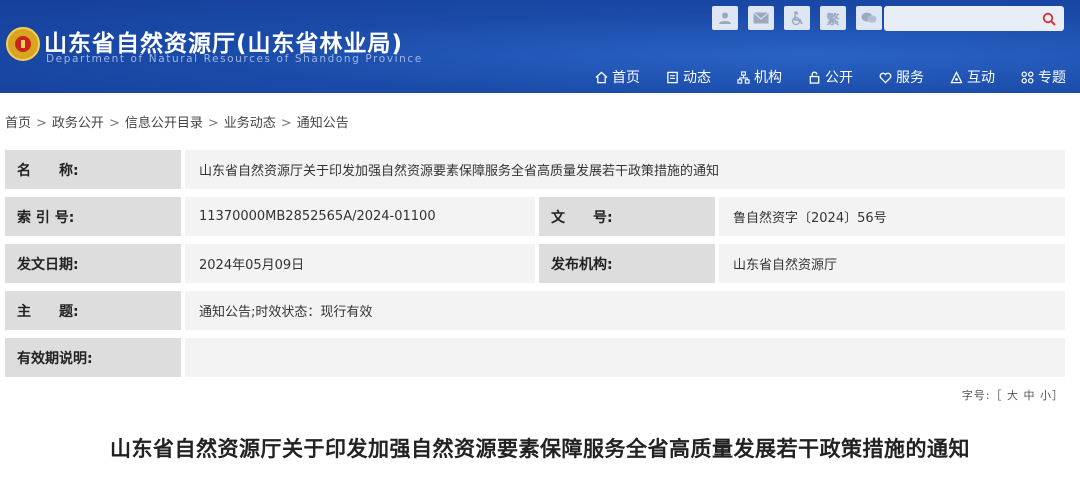 The height and width of the screenshot is (489, 1080). I want to click on topics-icon, so click(1027, 77).